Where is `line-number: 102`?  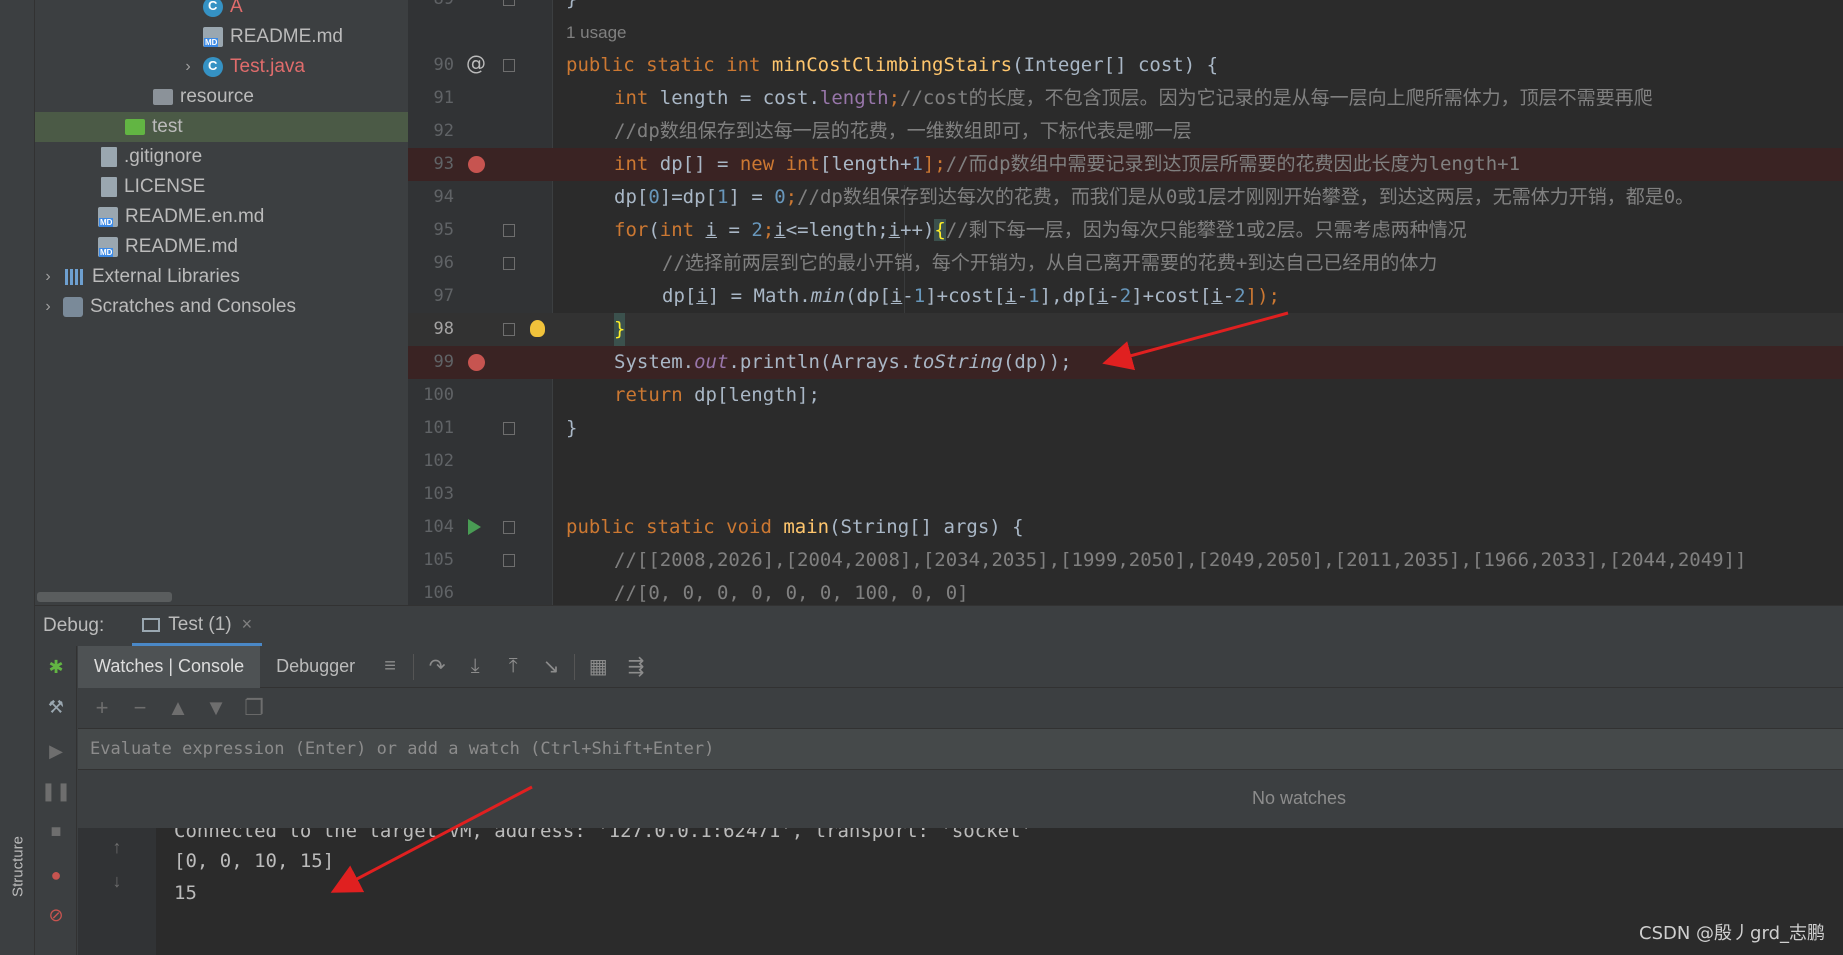 line-number: 102 is located at coordinates (438, 461).